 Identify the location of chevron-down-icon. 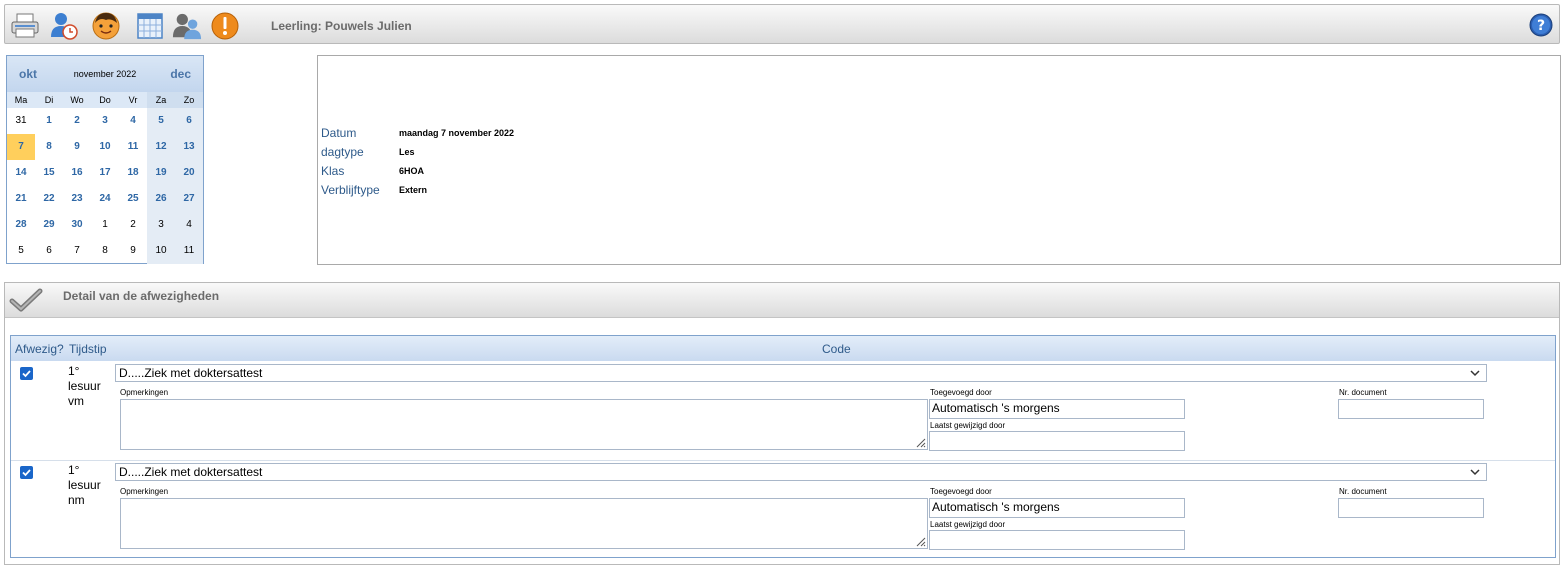
(1475, 373).